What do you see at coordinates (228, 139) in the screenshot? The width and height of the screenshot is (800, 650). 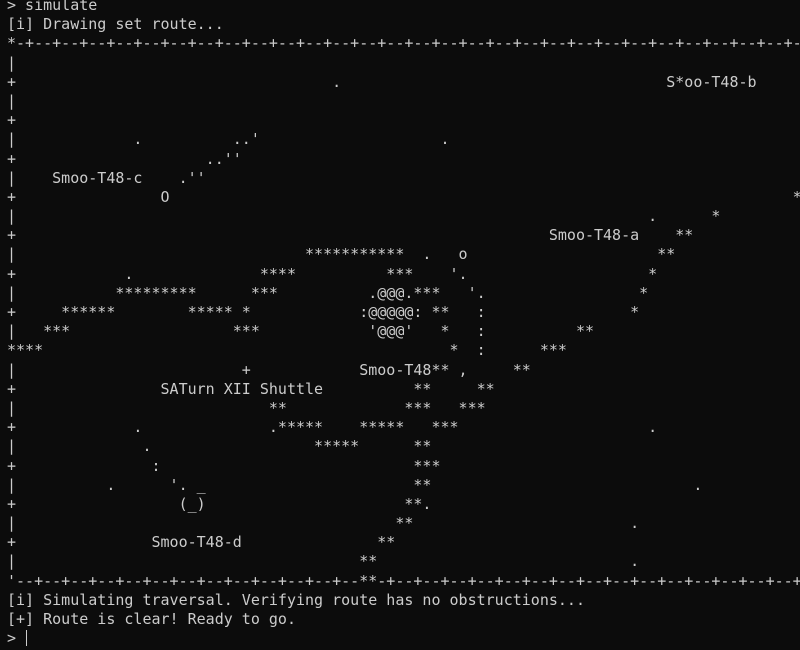 I see `map-line: | . ..' . * '. |` at bounding box center [228, 139].